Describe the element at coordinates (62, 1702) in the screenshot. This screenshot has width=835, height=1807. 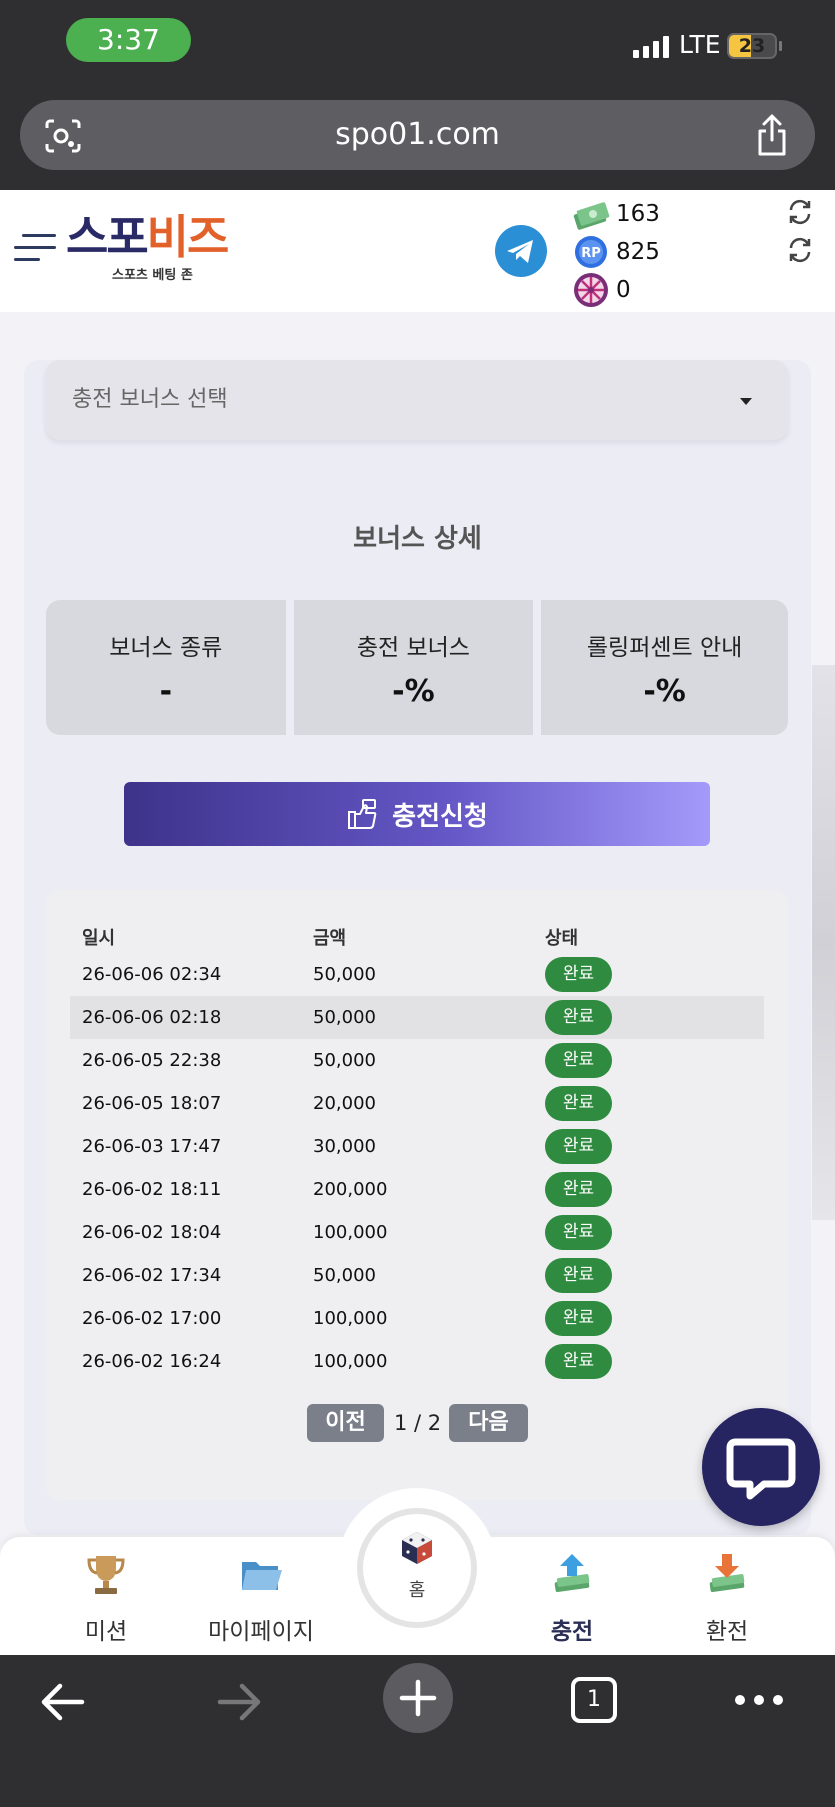
I see `back-arrow-icon` at that location.